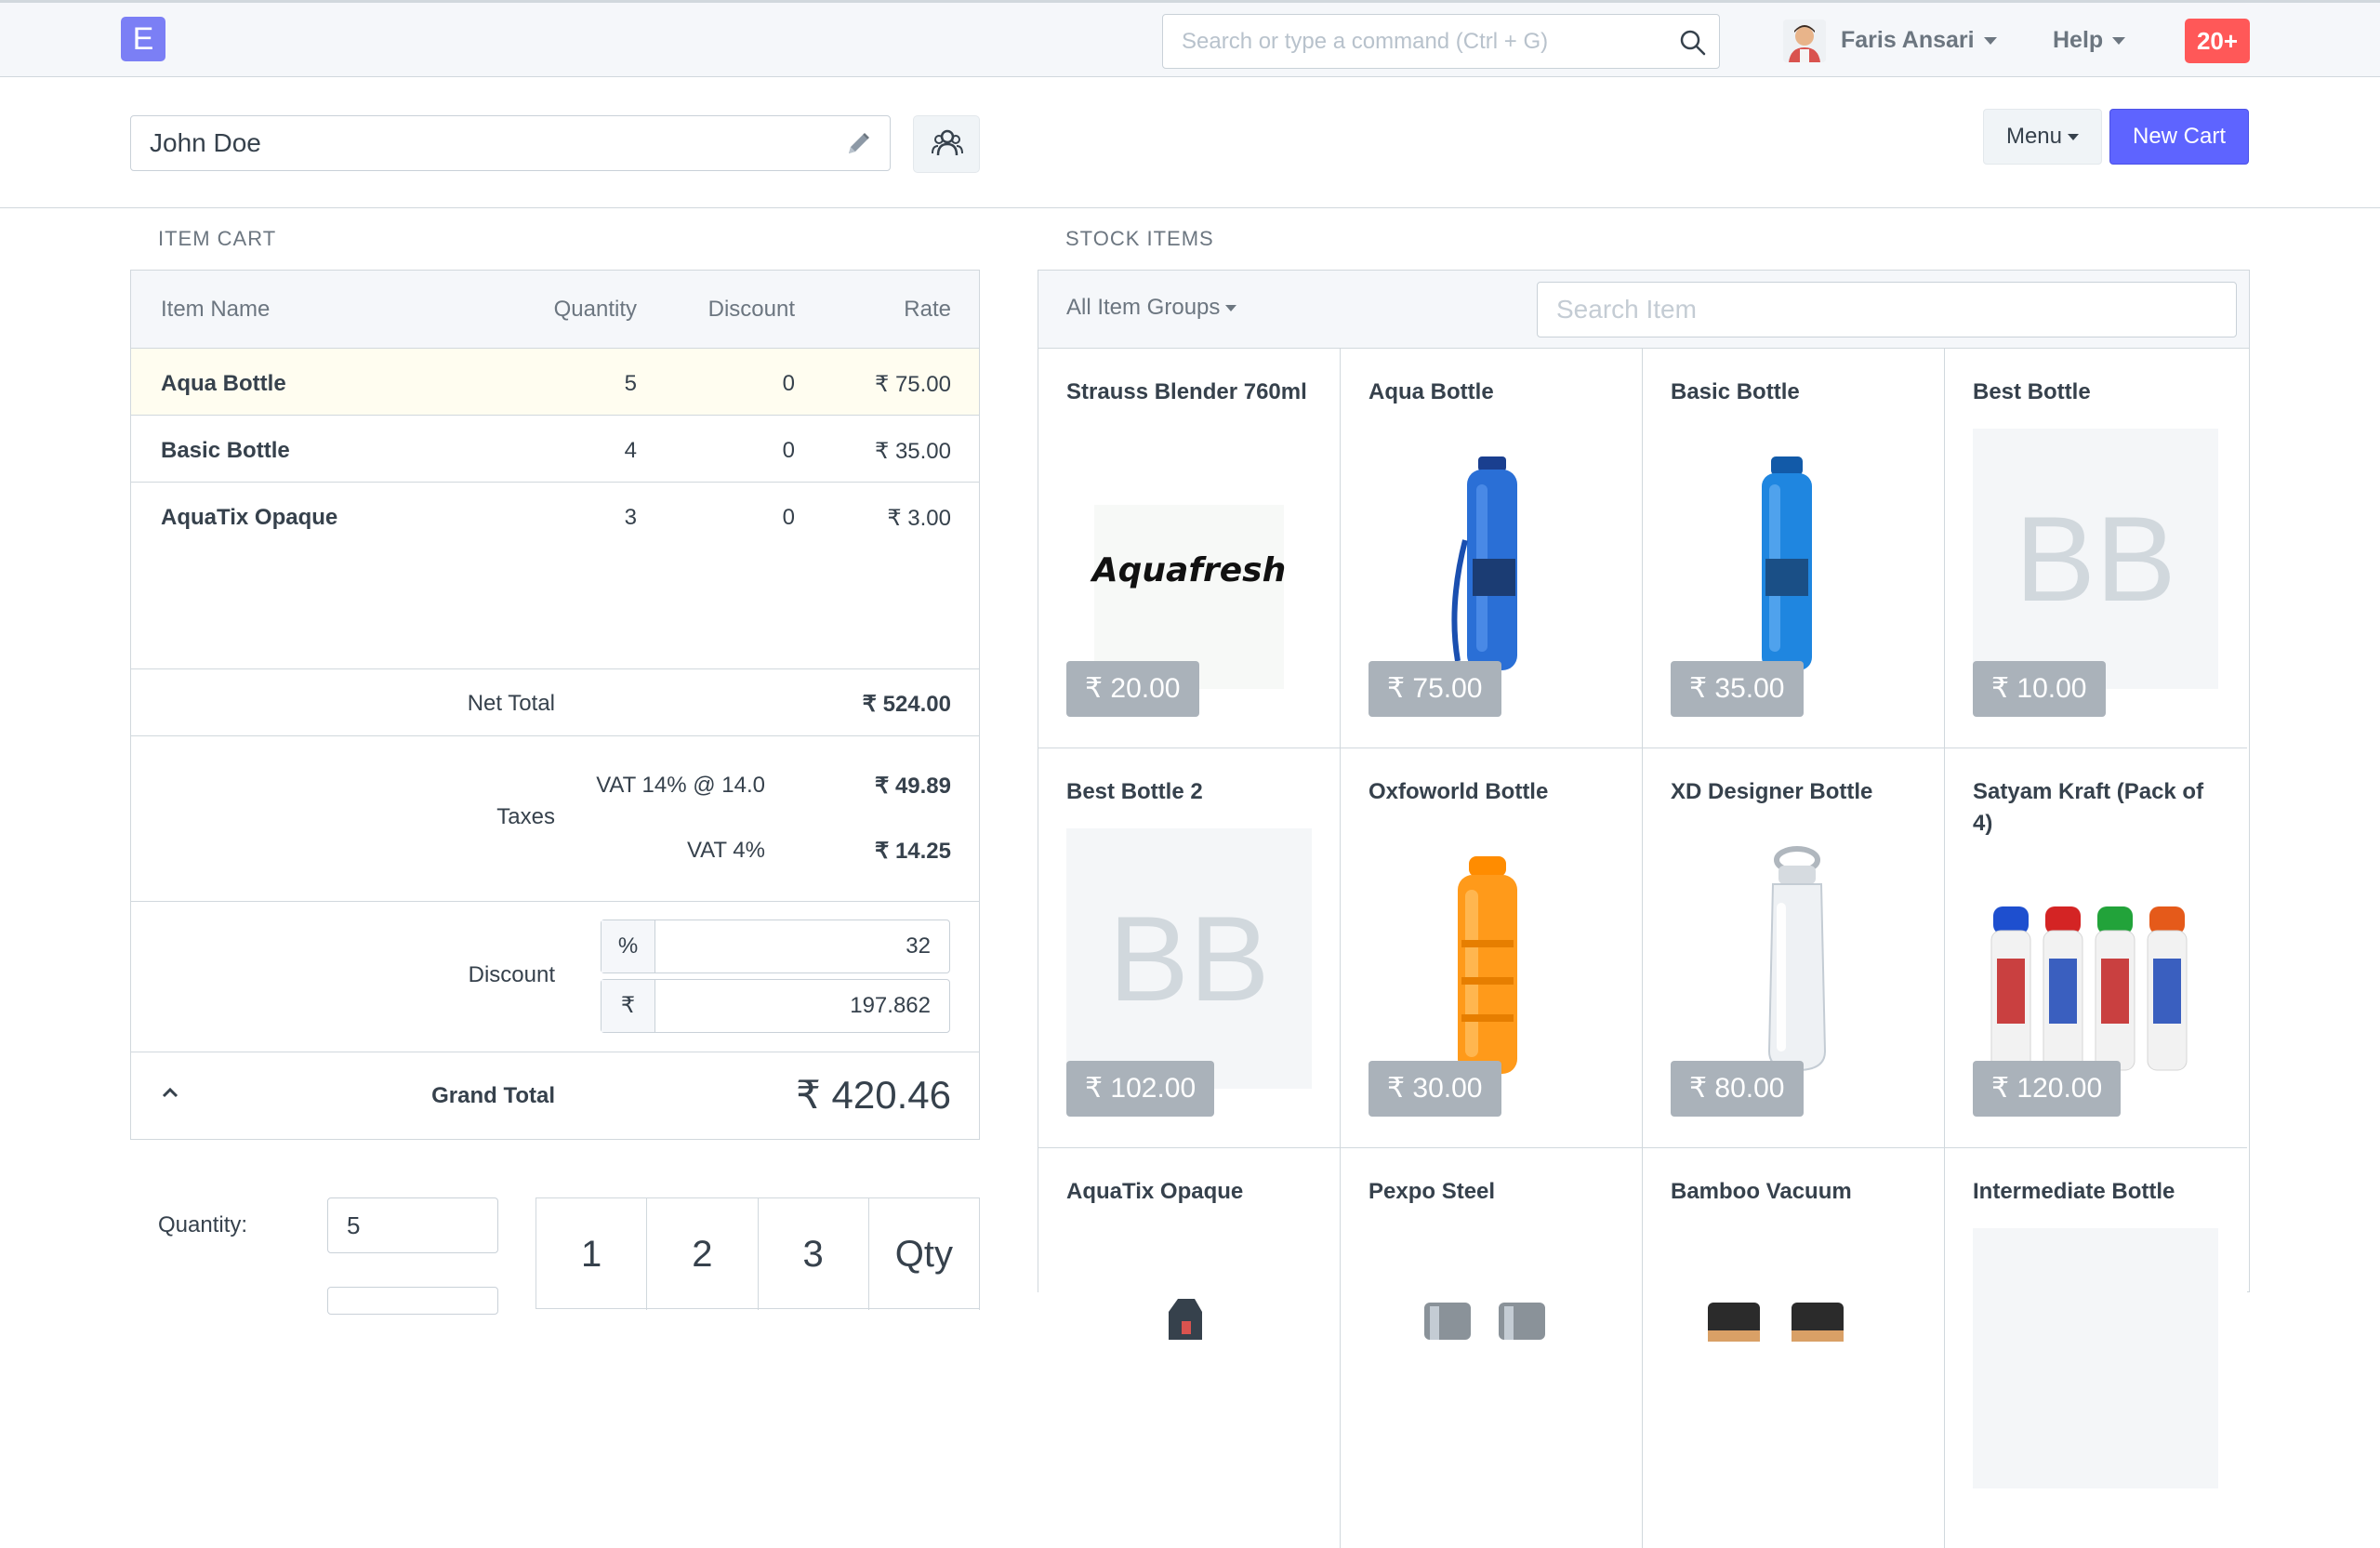 The image size is (2380, 1548). Describe the element at coordinates (511, 703) in the screenshot. I see `net-total-label: Net Total` at that location.